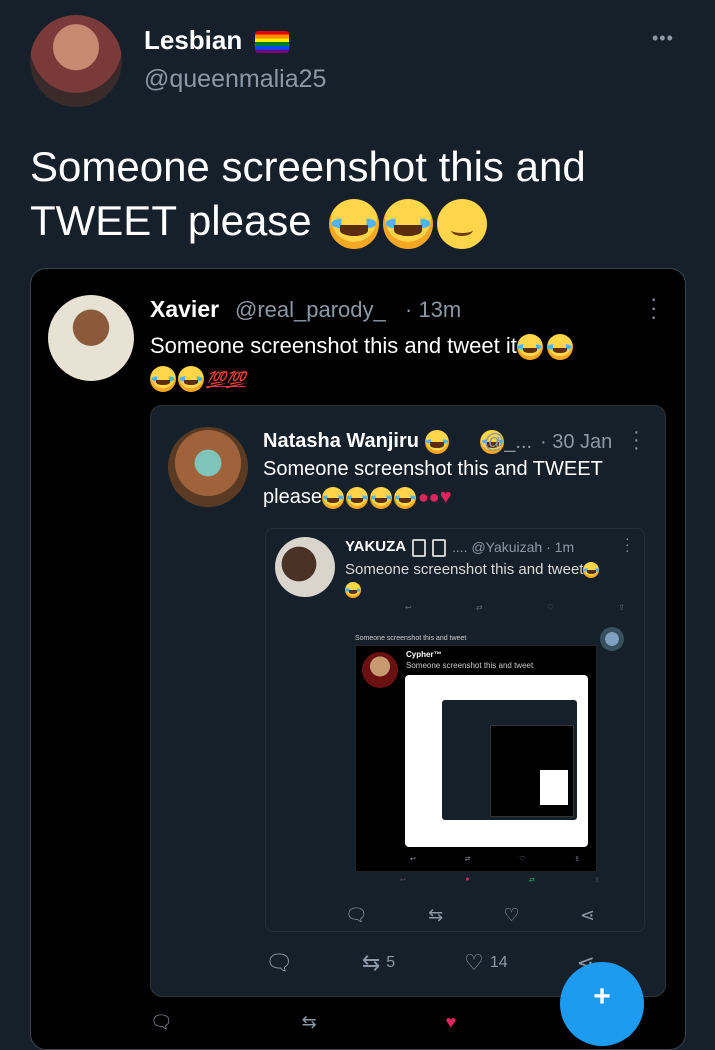  Describe the element at coordinates (467, 879) in the screenshot. I see `deep-outer-retweet-icon: ●` at that location.